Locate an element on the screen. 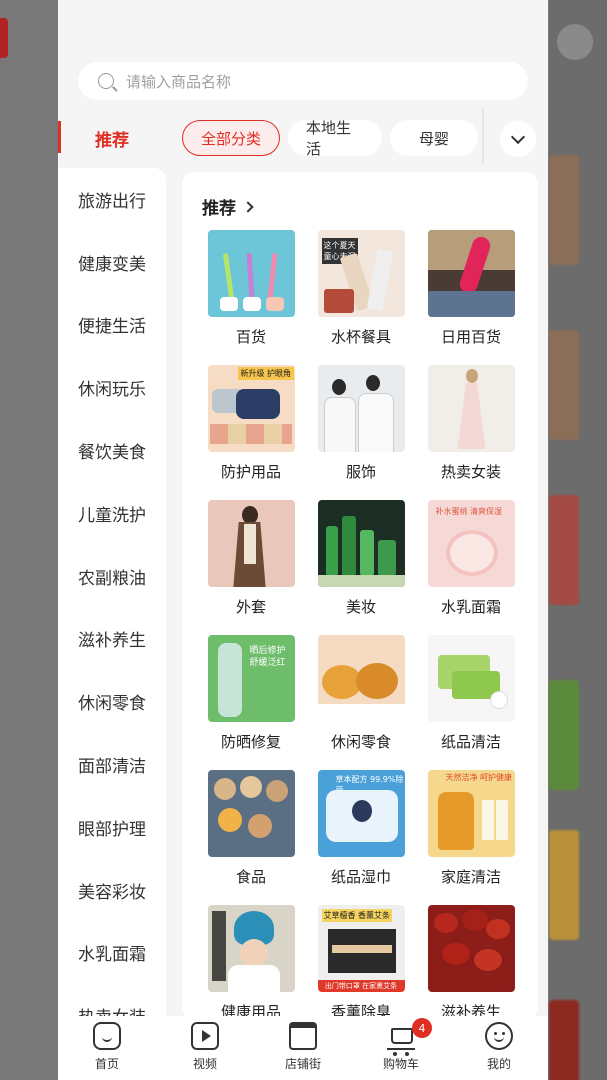  category-item: 美妆 is located at coordinates (361, 559).